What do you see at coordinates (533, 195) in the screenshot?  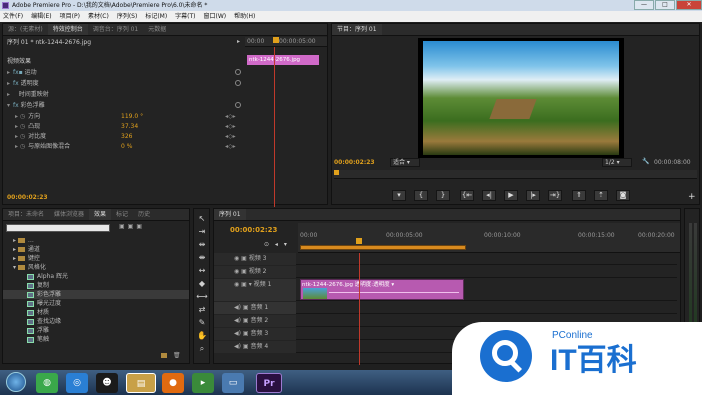 I see `step-forward-button: |▸` at bounding box center [533, 195].